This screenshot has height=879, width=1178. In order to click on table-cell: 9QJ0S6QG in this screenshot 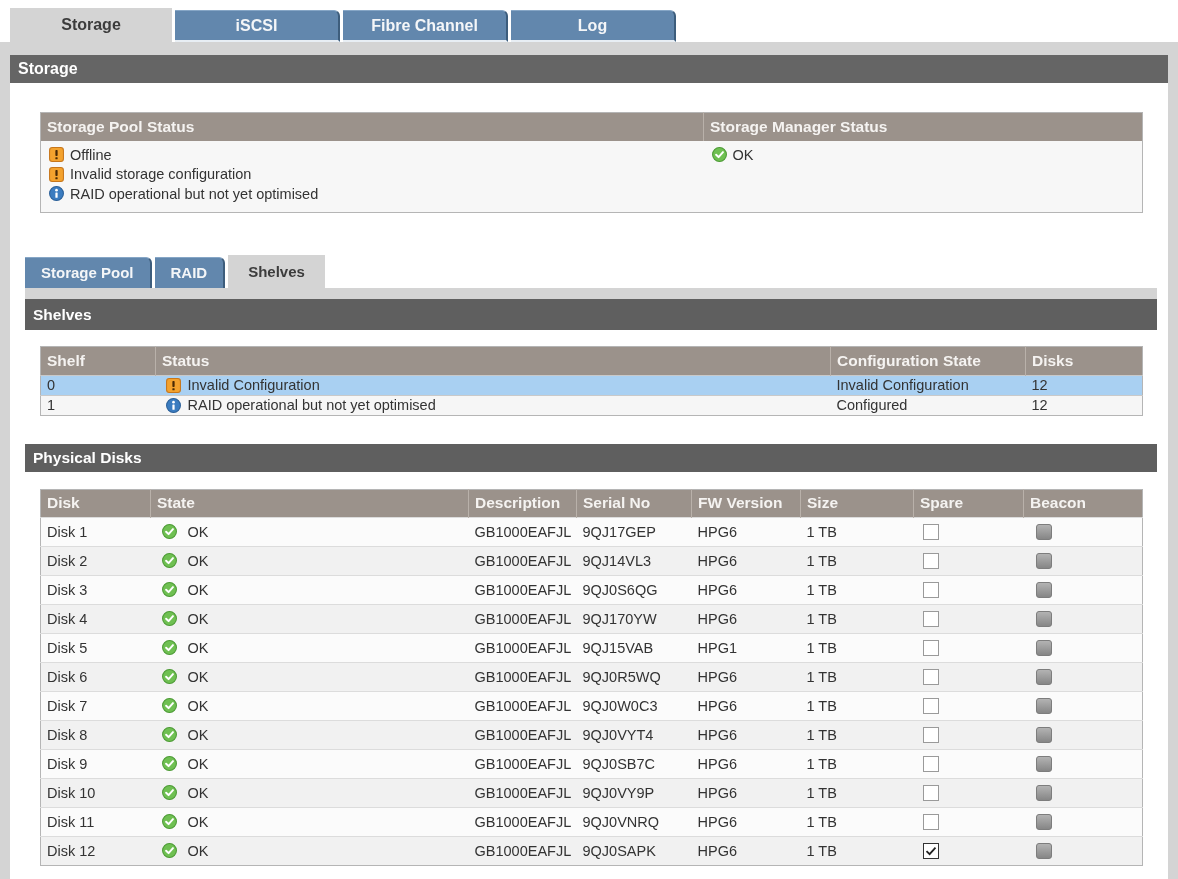, I will do `click(634, 589)`.